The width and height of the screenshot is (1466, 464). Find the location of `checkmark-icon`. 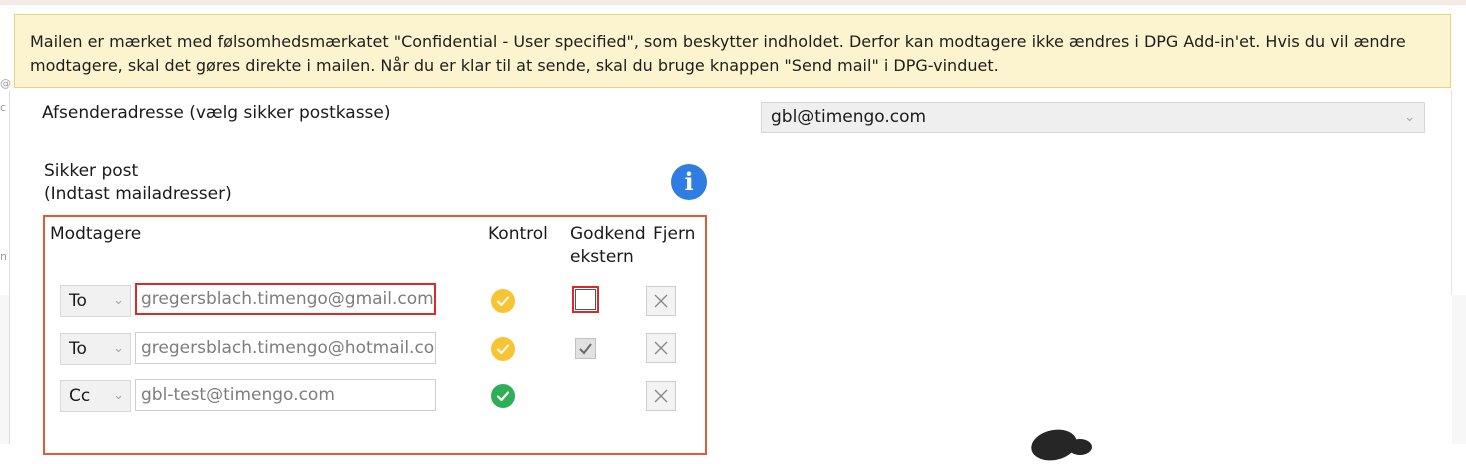

checkmark-icon is located at coordinates (585, 349).